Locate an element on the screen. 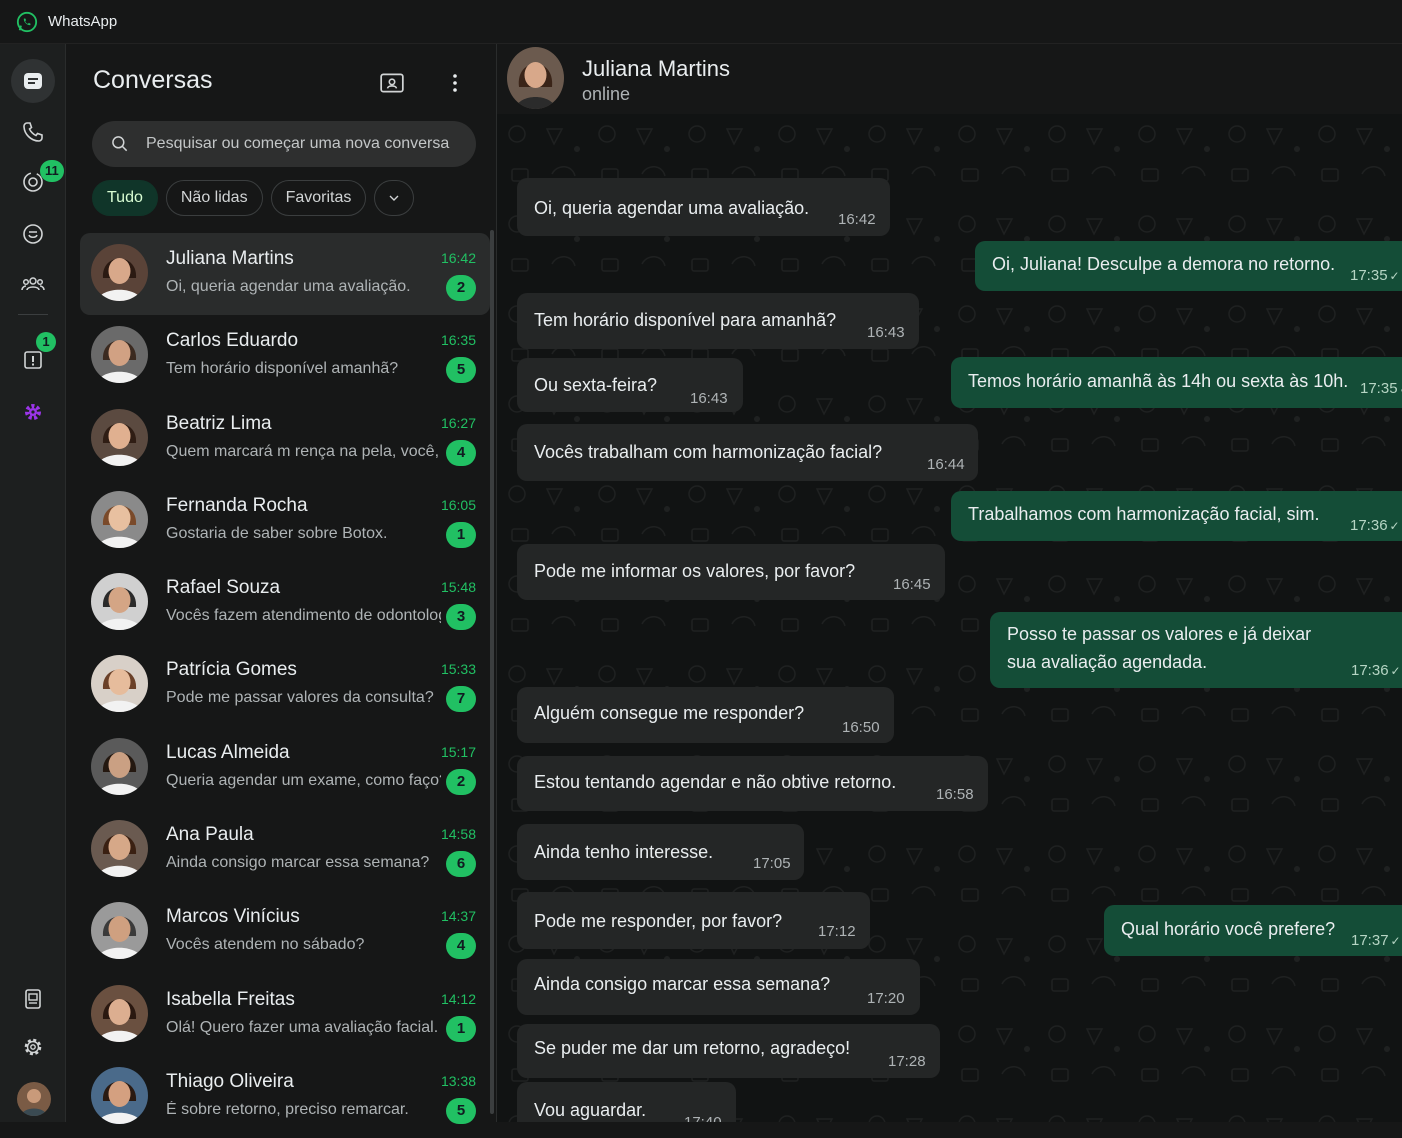 This screenshot has height=1138, width=1402. outgoing-message: Qual horário você prefere? 17:37 ✓ is located at coordinates (1253, 930).